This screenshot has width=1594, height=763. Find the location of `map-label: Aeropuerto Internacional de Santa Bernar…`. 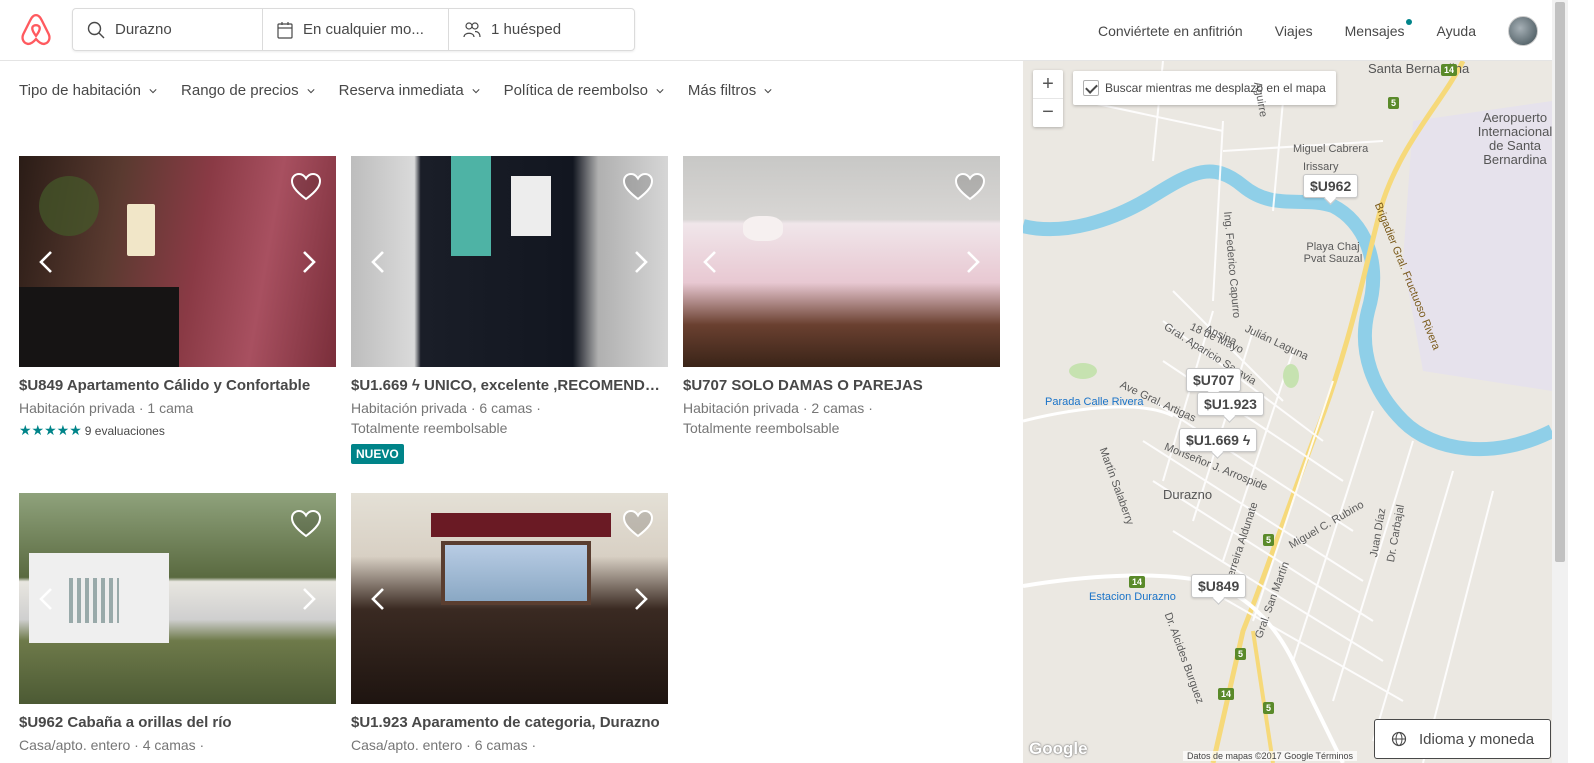

map-label: Aeropuerto Internacional de Santa Bernar… is located at coordinates (1514, 138).